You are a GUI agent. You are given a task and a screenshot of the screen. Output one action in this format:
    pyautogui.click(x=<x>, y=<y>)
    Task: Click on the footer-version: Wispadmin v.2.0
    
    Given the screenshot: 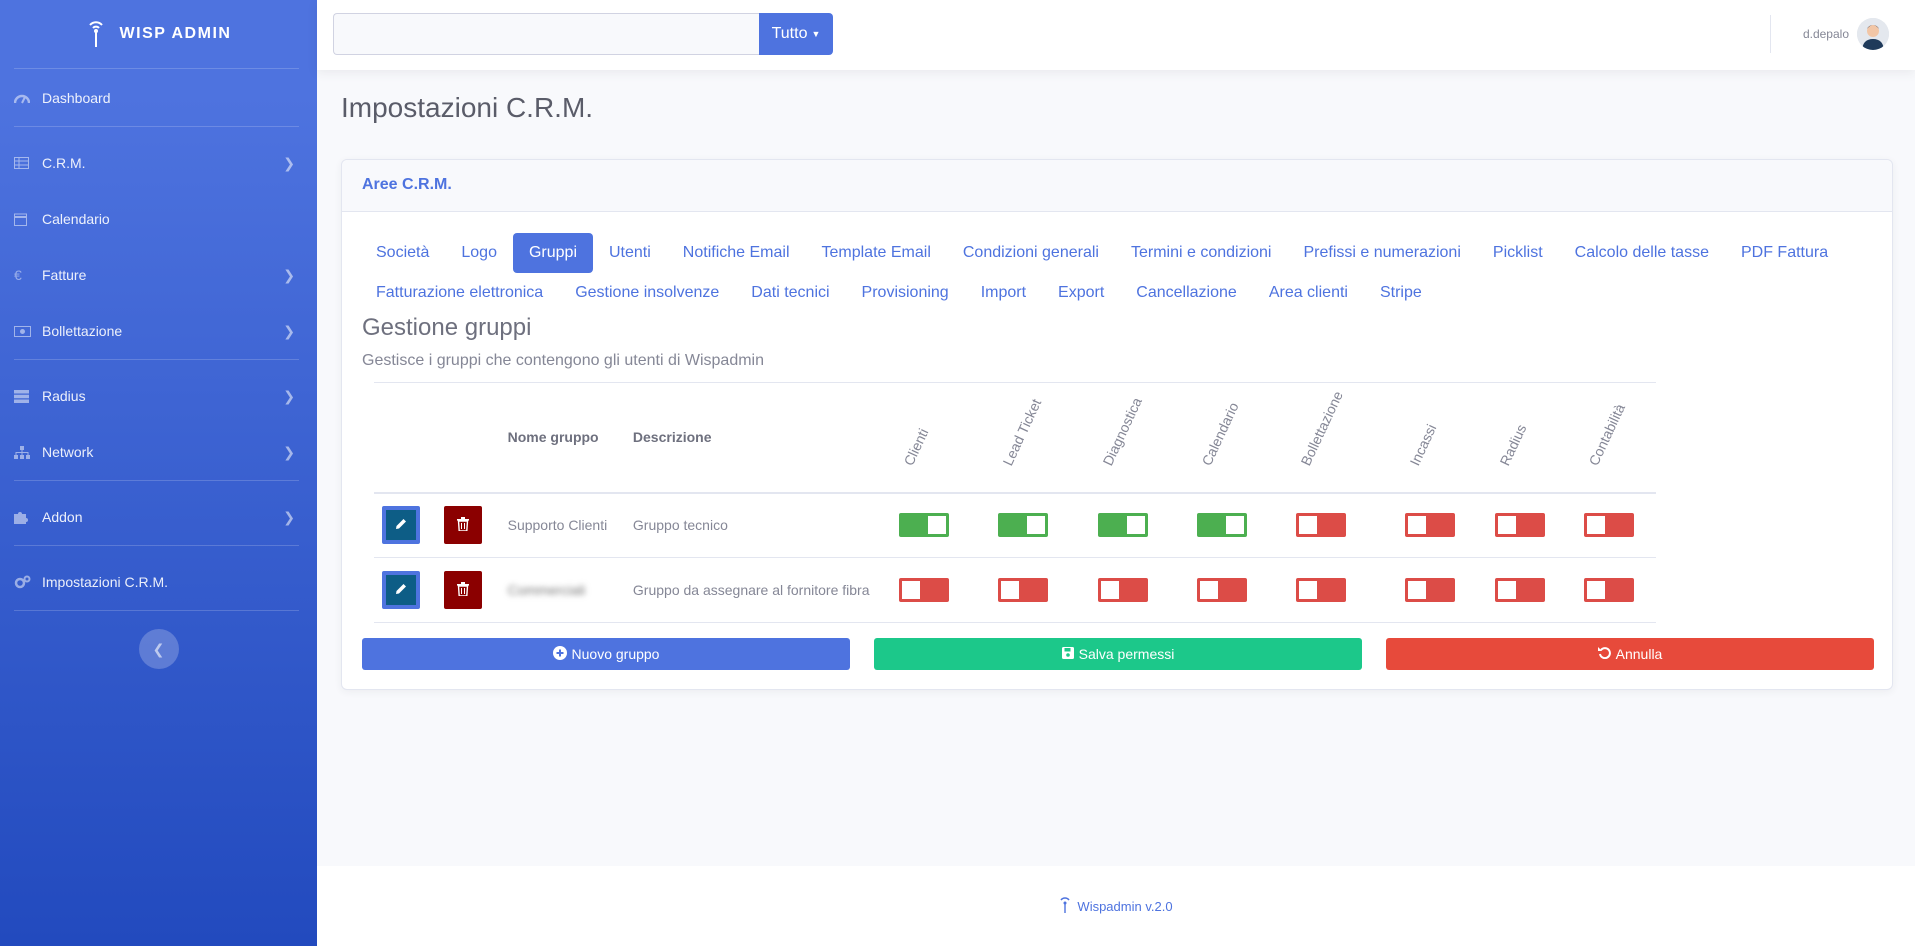 What is the action you would take?
    pyautogui.click(x=1124, y=906)
    